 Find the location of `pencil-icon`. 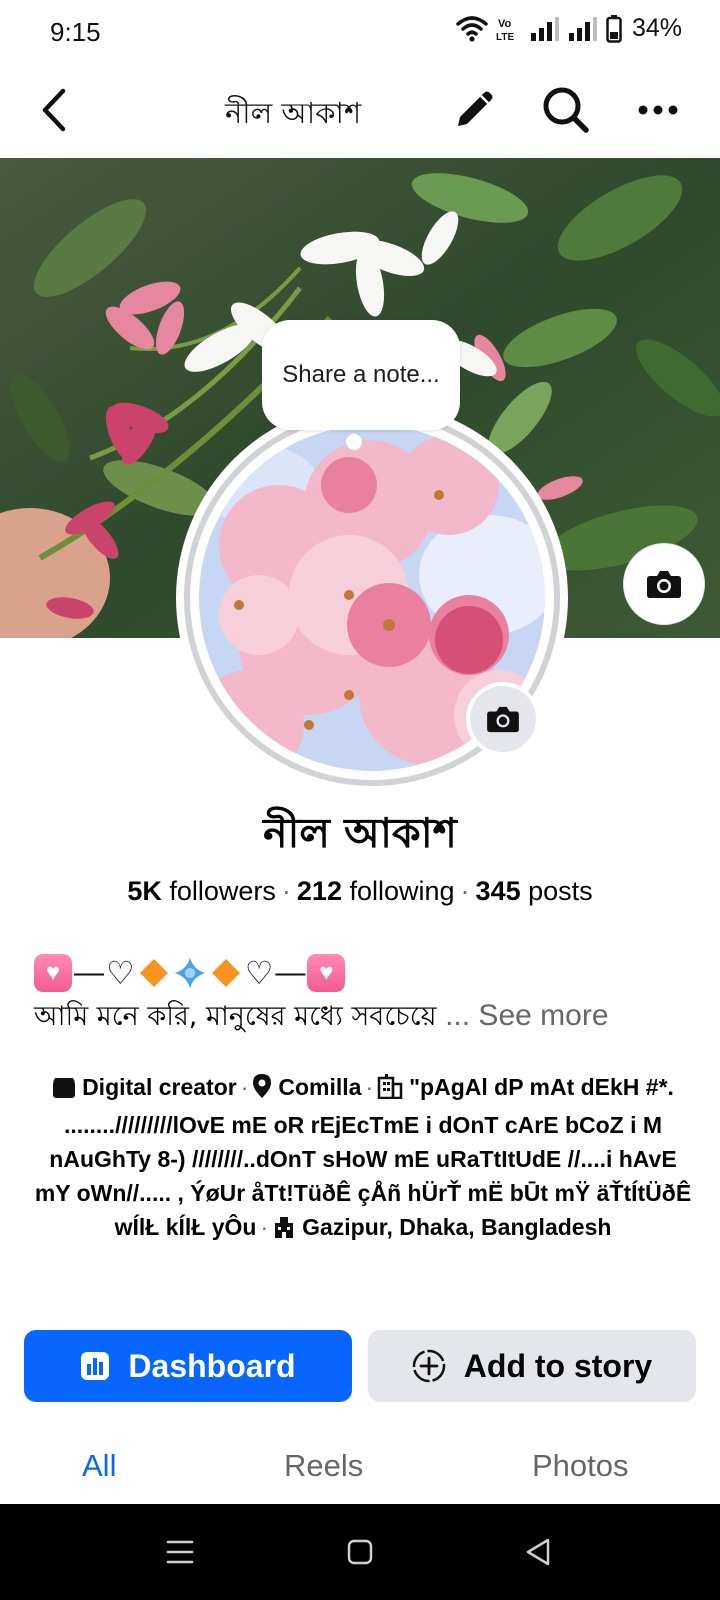

pencil-icon is located at coordinates (475, 108).